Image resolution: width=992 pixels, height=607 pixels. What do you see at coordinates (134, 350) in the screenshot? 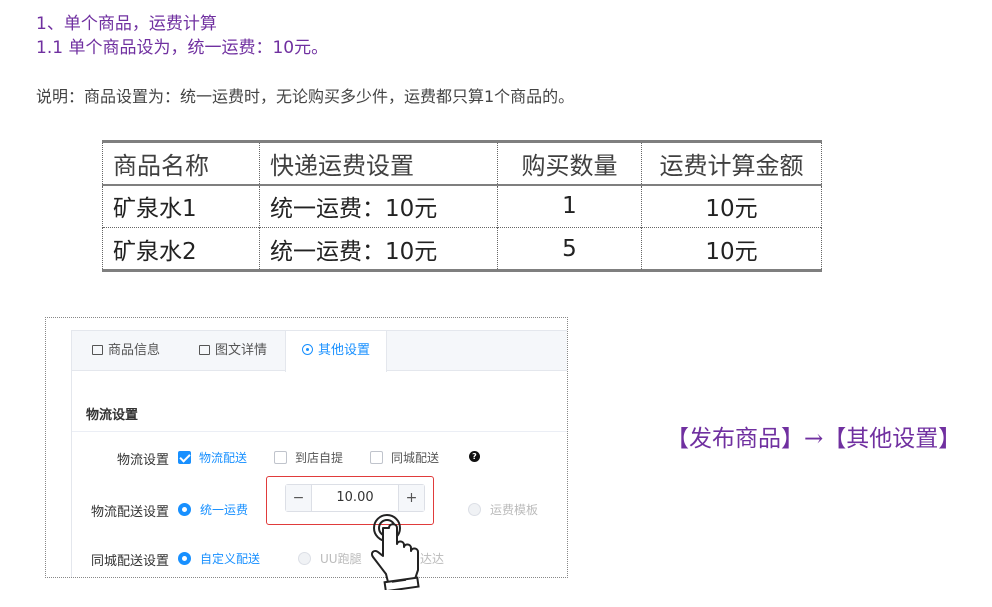
I see `tab-label: 商品信息` at bounding box center [134, 350].